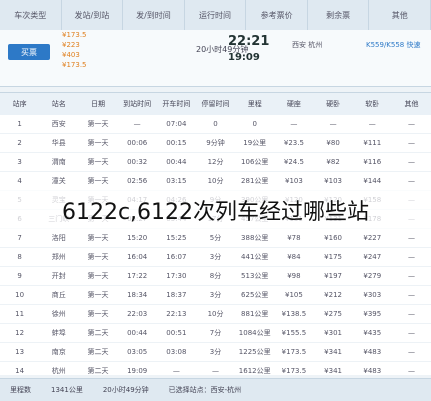  I want to click on price-3: ¥173.5, so click(74, 65).